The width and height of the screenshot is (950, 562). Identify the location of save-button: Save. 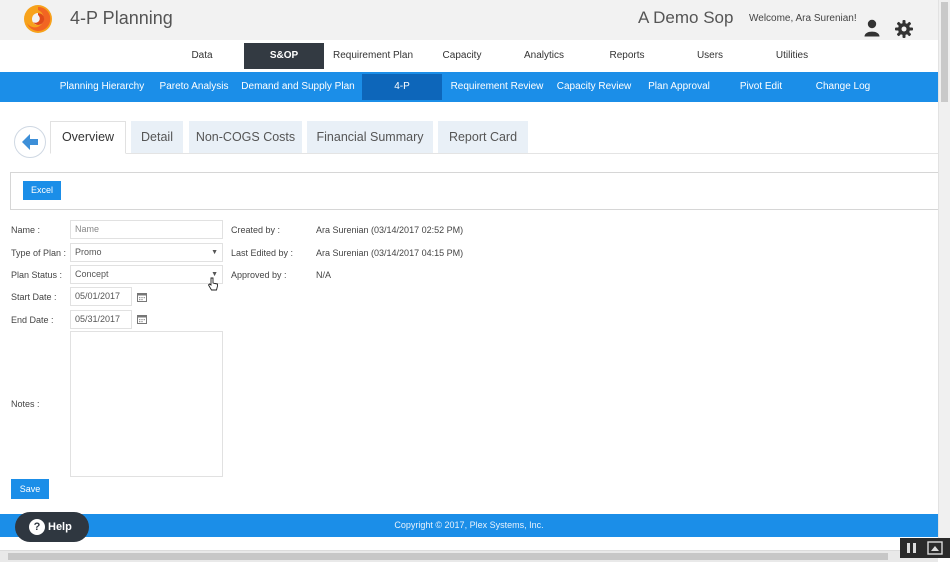
(30, 489).